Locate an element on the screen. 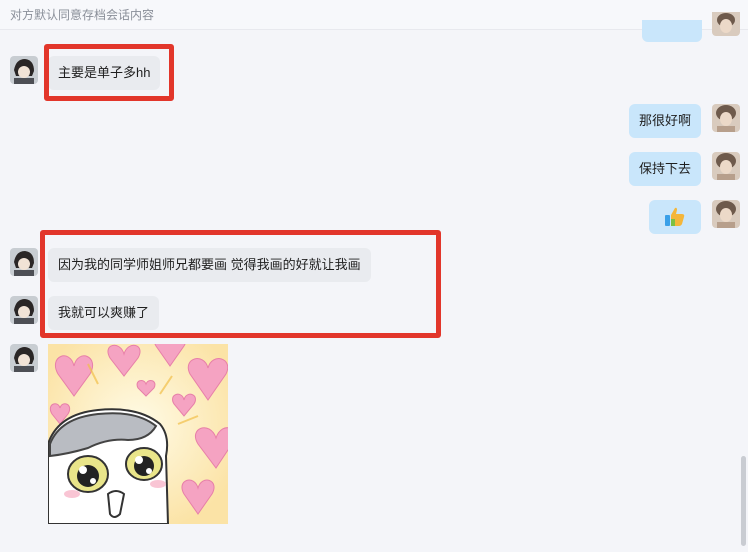 This screenshot has width=748, height=552. thumbs-up-emoji-icon is located at coordinates (675, 216).